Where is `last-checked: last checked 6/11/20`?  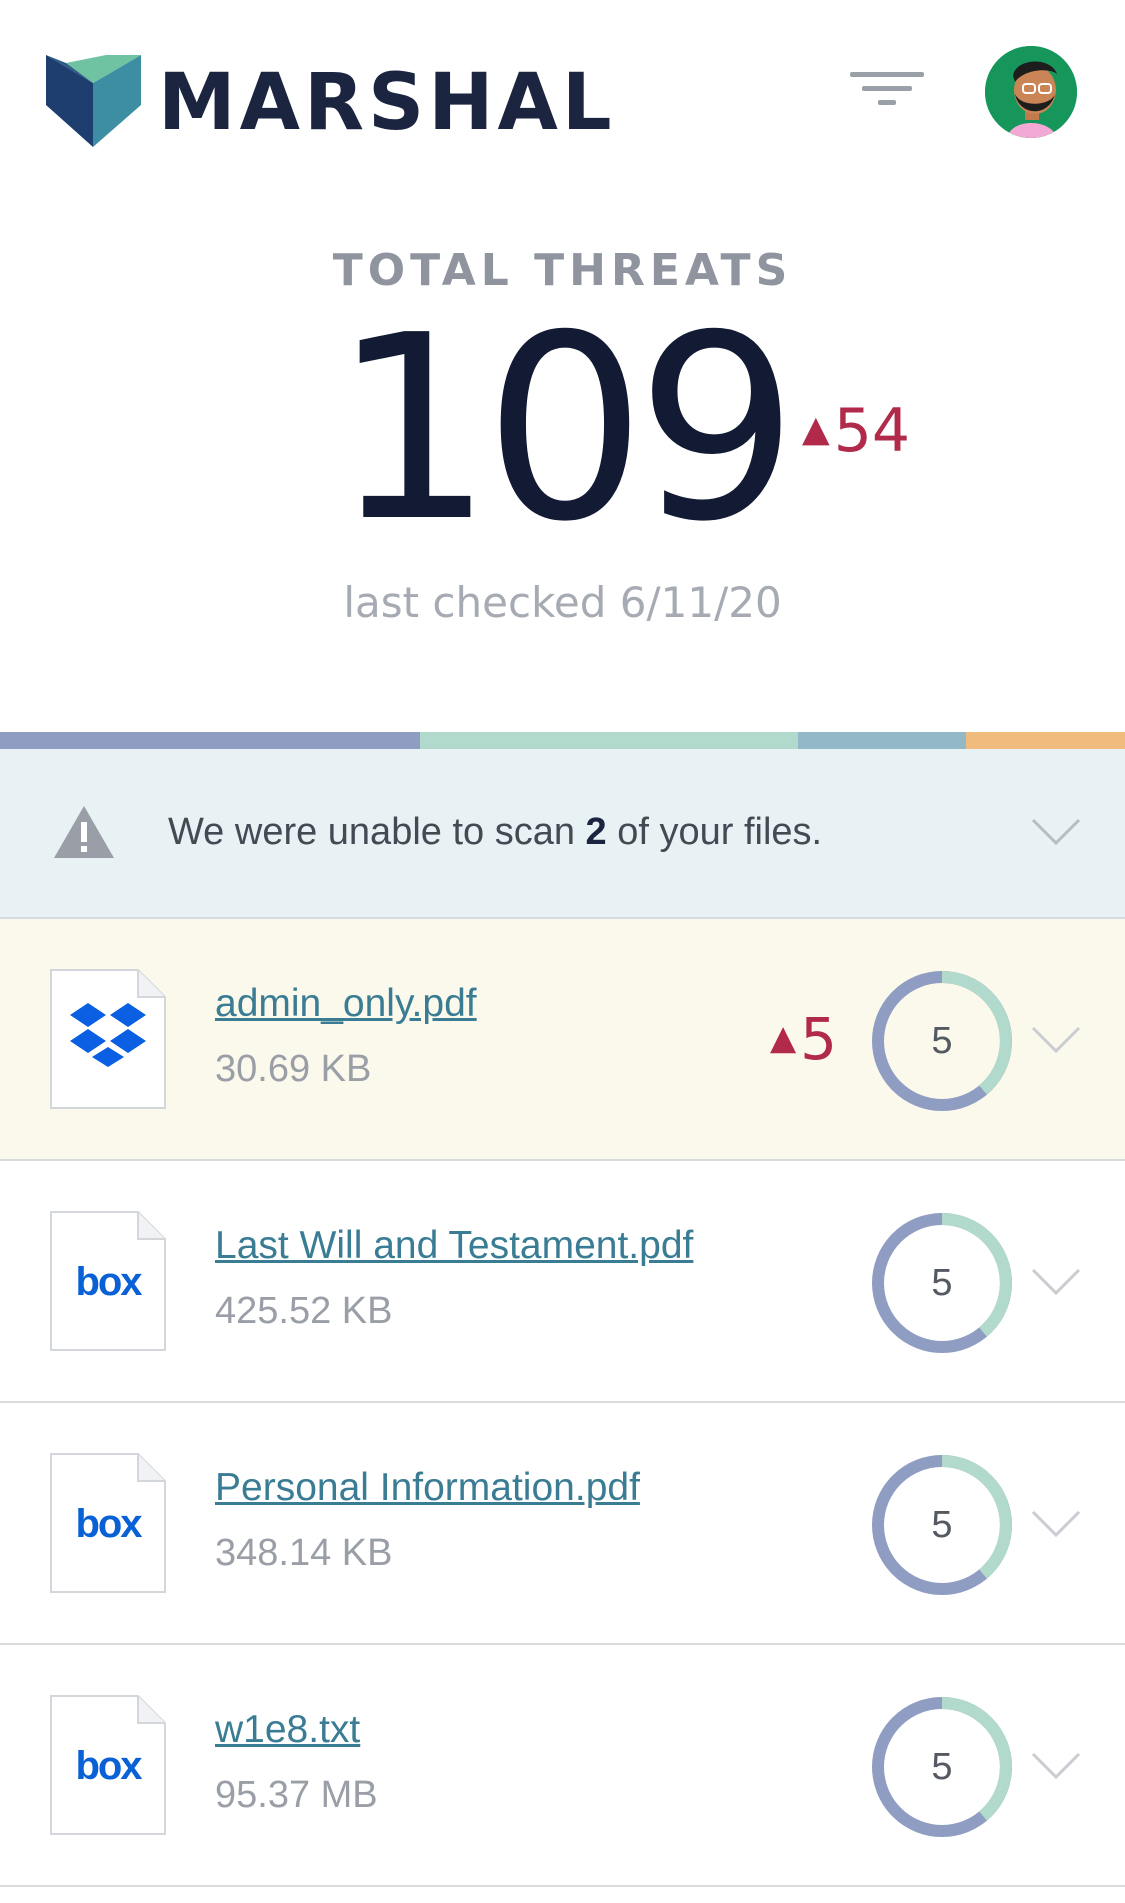
last-checked: last checked 6/11/20 is located at coordinates (562, 602).